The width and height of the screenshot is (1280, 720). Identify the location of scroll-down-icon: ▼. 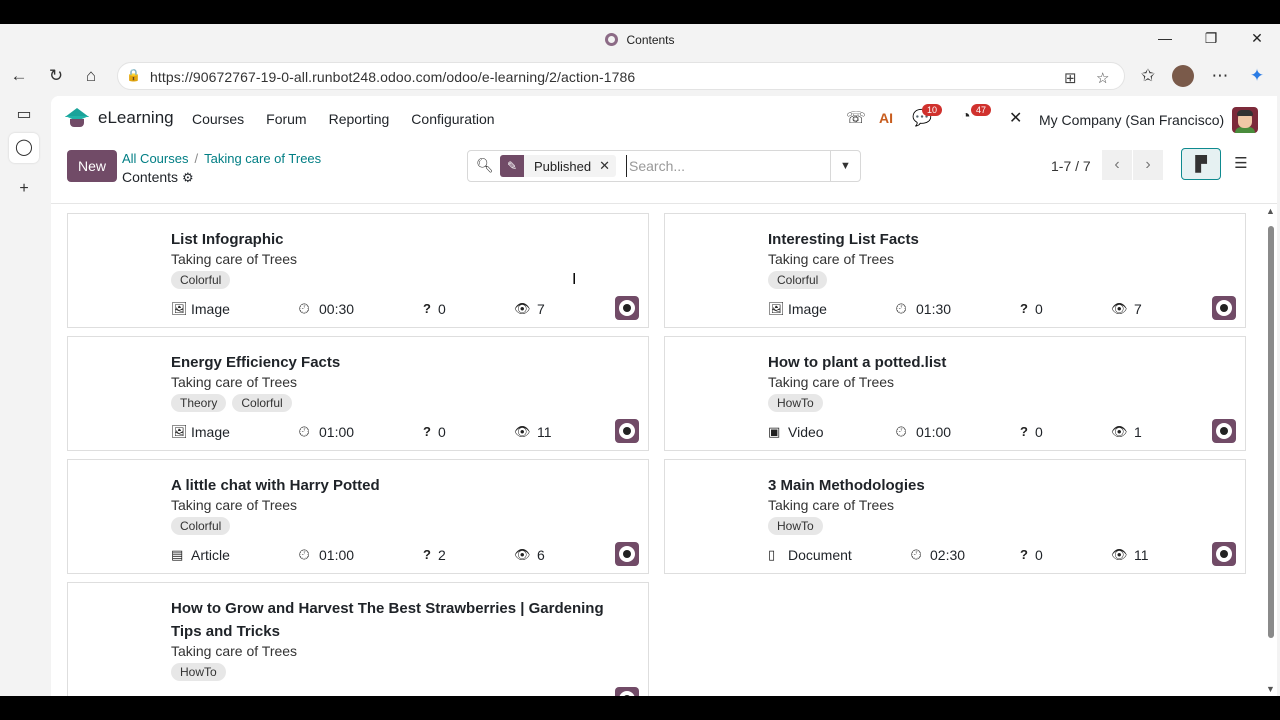
(1270, 689).